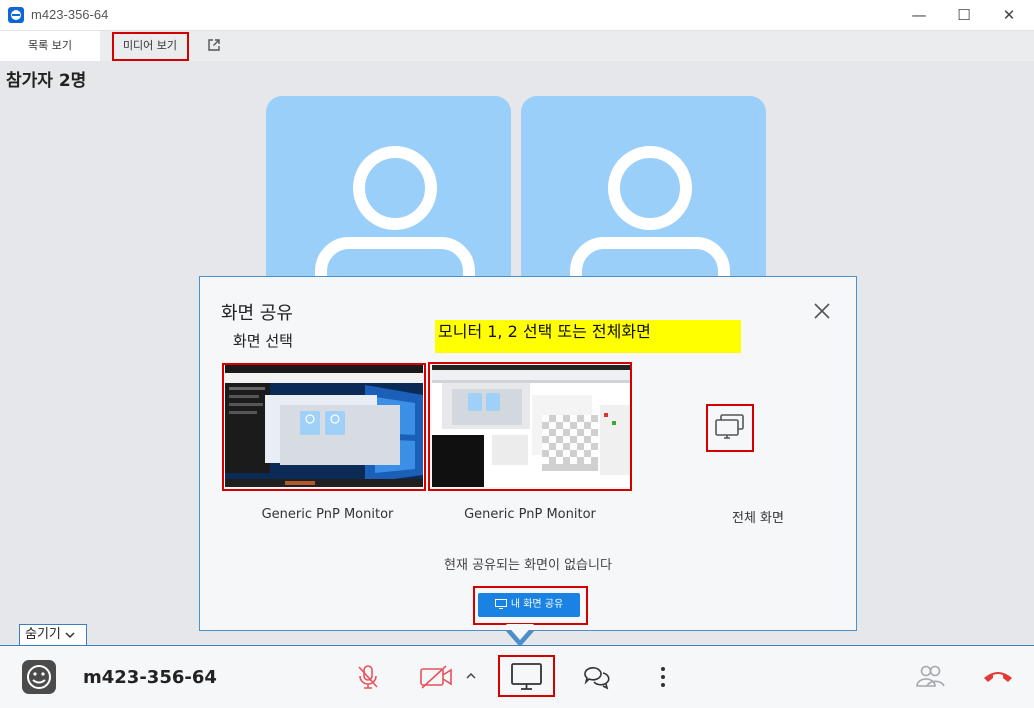  I want to click on window-title: m423-356-64, so click(70, 14).